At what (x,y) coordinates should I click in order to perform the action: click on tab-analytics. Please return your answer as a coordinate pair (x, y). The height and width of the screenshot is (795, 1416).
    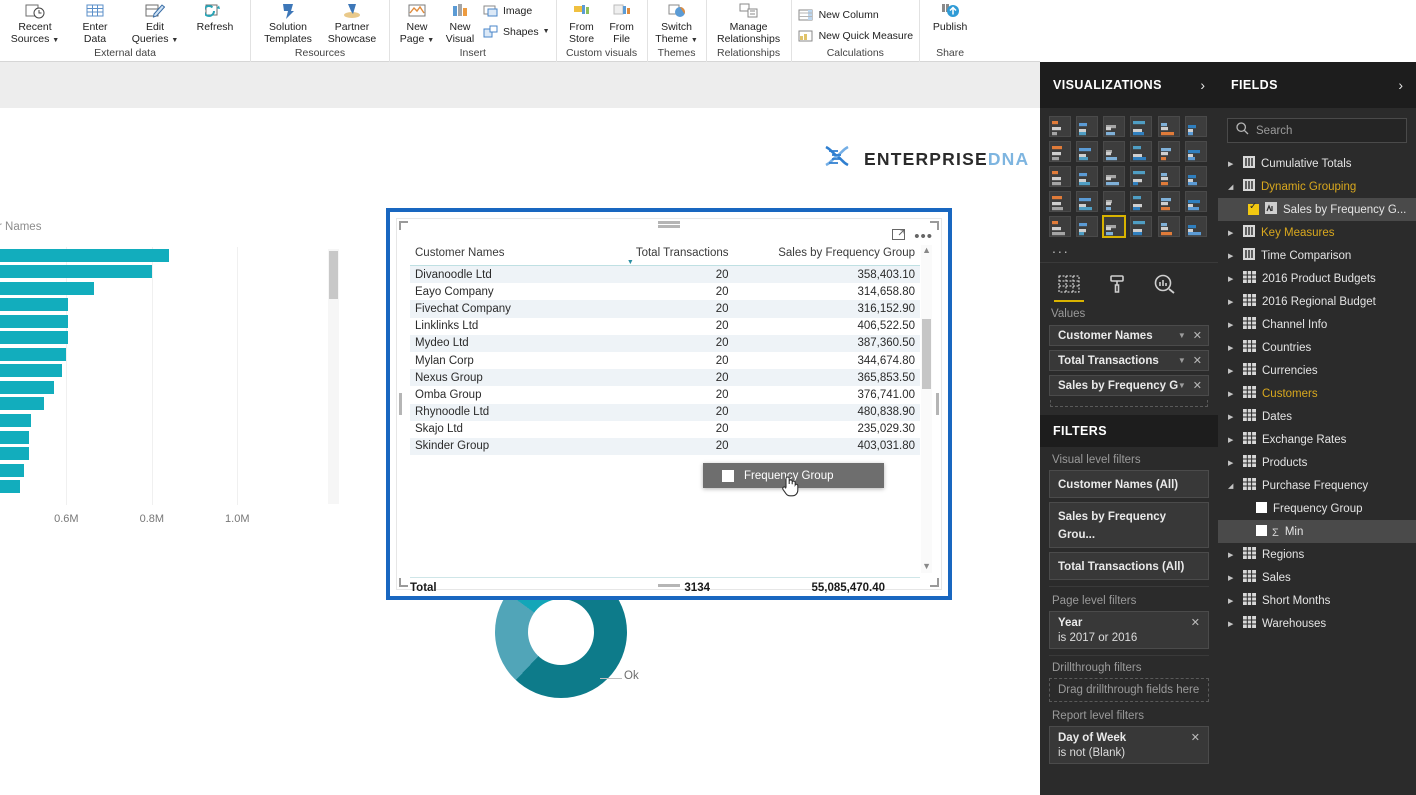
    Looking at the image, I should click on (1165, 284).